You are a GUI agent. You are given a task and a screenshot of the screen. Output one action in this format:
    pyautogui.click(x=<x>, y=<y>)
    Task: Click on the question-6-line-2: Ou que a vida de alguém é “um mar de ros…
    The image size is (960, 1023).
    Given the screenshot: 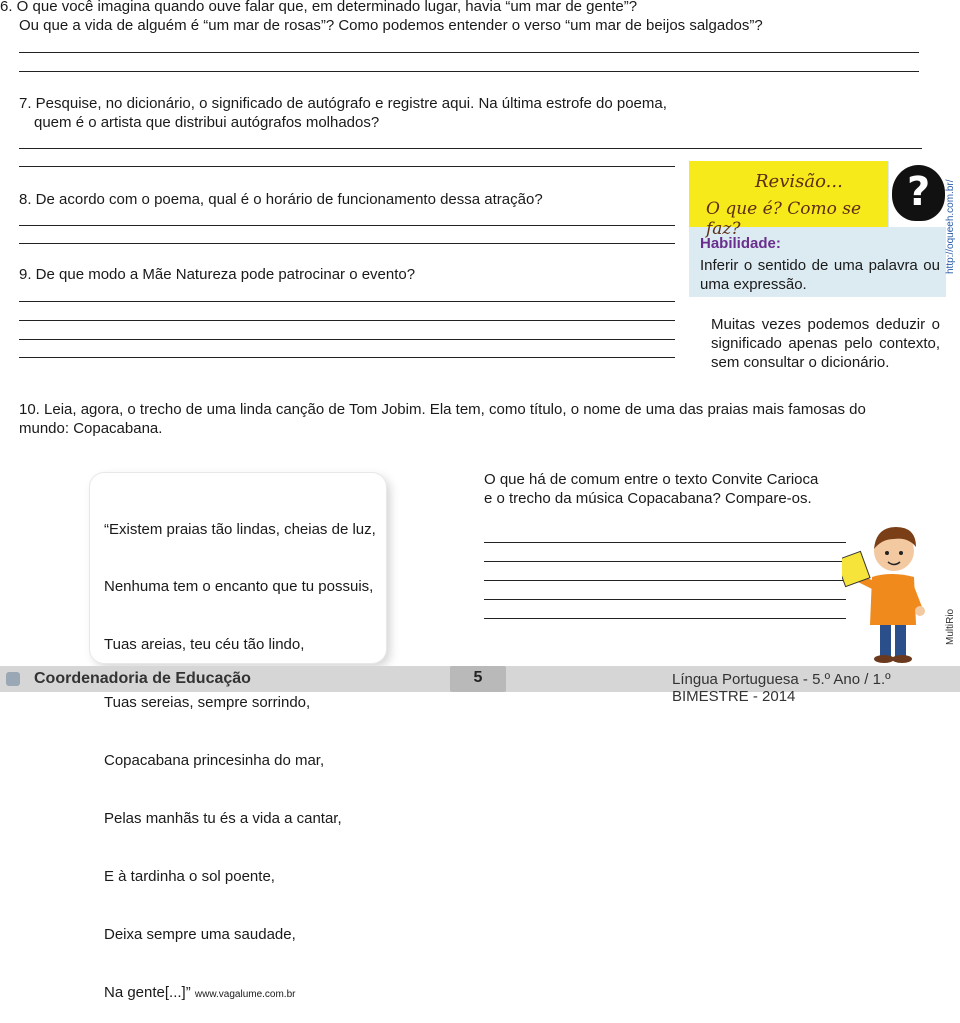 What is the action you would take?
    pyautogui.click(x=391, y=25)
    